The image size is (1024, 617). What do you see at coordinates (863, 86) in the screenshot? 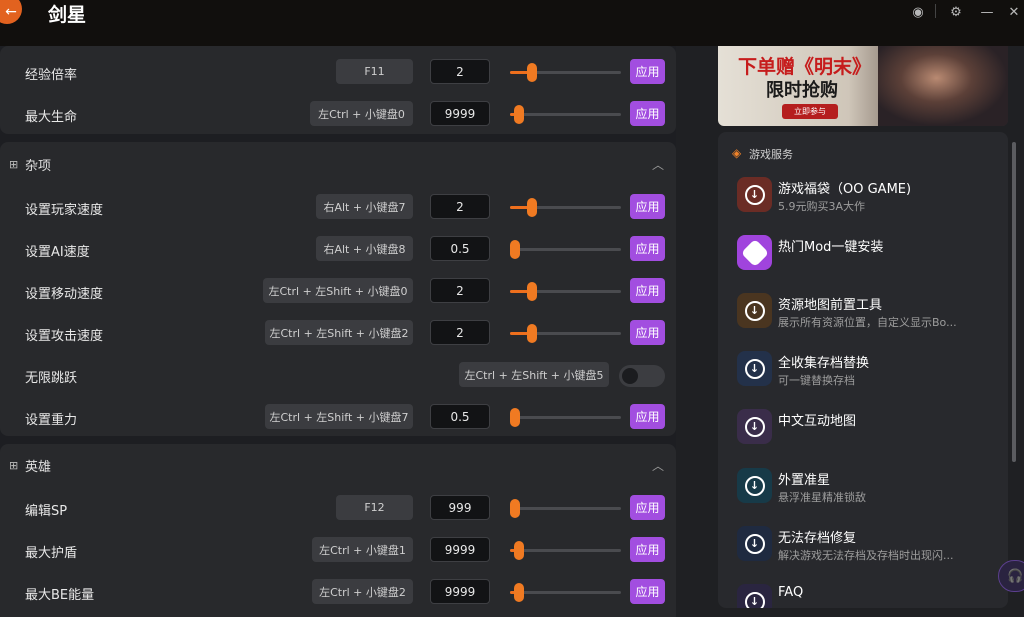
I see `promo-banner: 下单赠《明末》 限时抢购 立即参与` at bounding box center [863, 86].